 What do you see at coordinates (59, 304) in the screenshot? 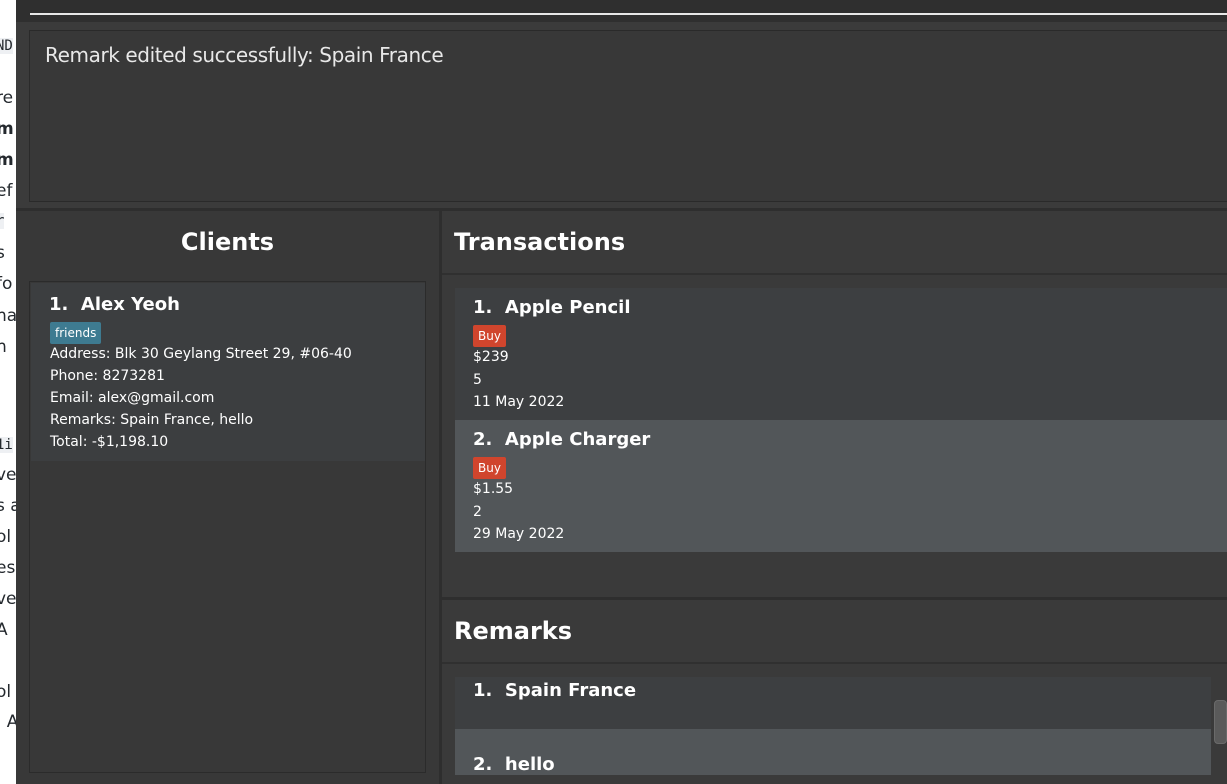
I see `client-index: 1.` at bounding box center [59, 304].